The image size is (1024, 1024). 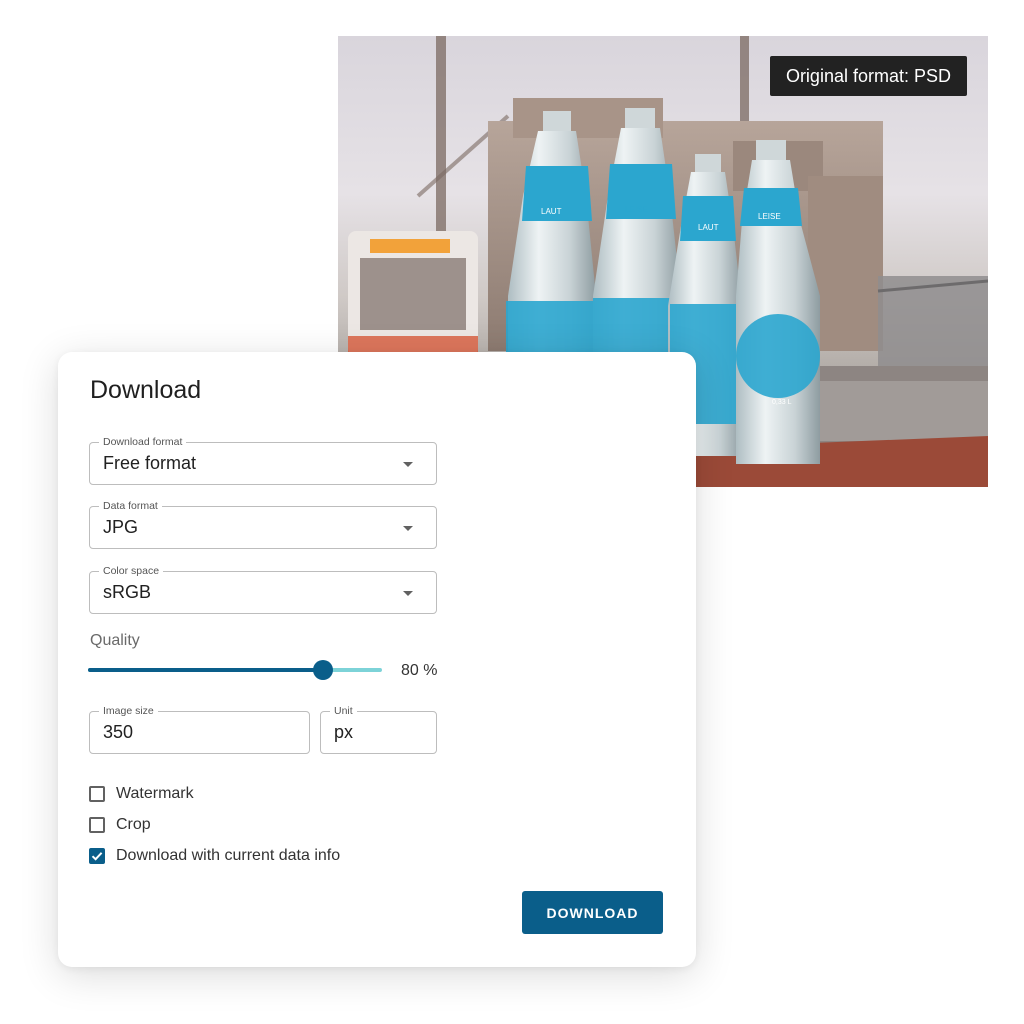 What do you see at coordinates (146, 390) in the screenshot?
I see `dialog-title: Download` at bounding box center [146, 390].